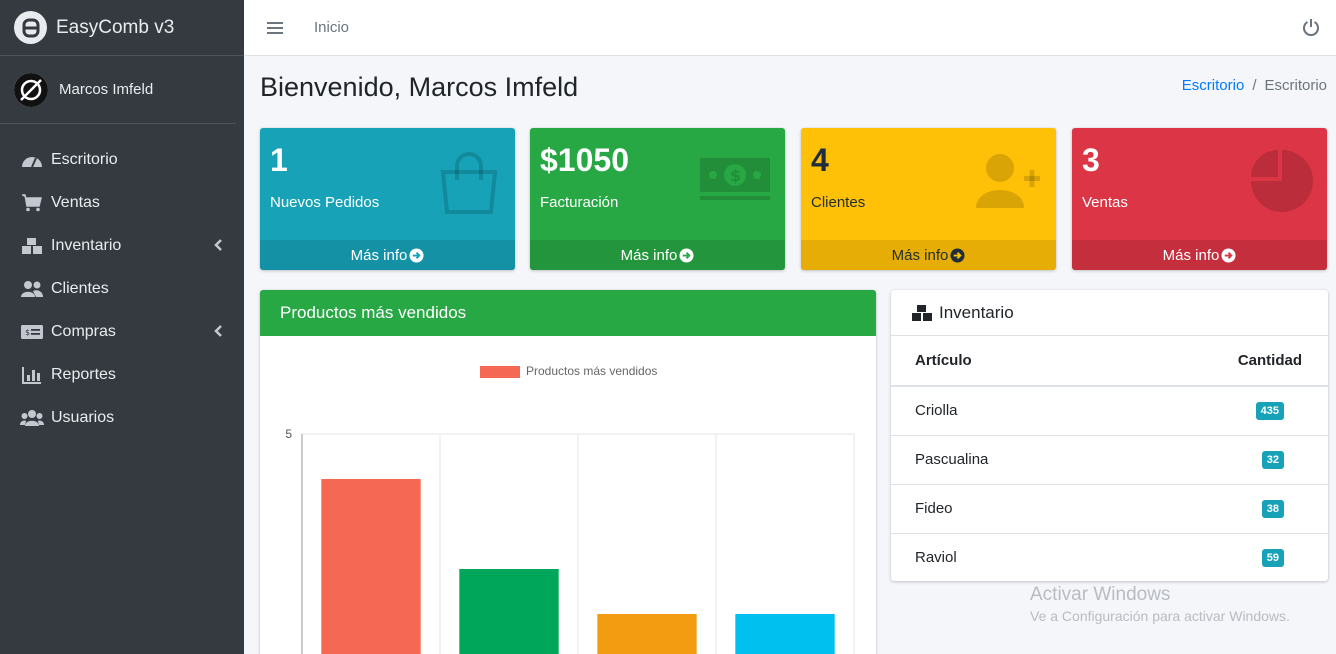  Describe the element at coordinates (1109, 557) in the screenshot. I see `table-row: Raviol 59` at that location.